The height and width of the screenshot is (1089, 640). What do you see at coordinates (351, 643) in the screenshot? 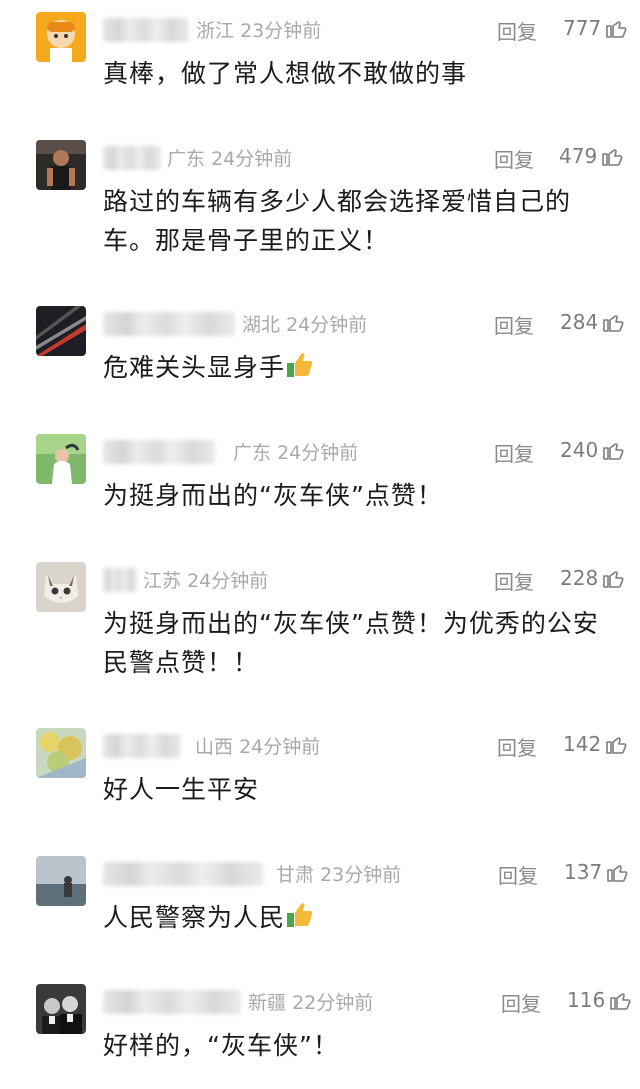
I see `comment-text: 为挺身而出的“灰车侠”点赞！为优秀的公安民警点赞！！` at bounding box center [351, 643].